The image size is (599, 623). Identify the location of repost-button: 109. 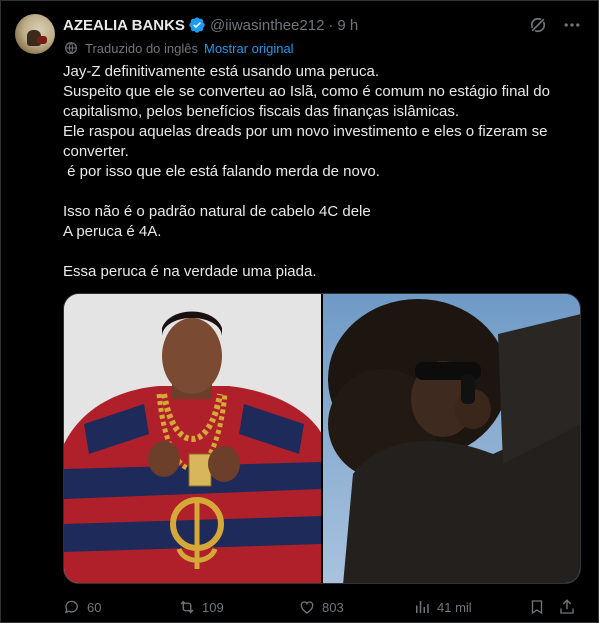
(238, 607).